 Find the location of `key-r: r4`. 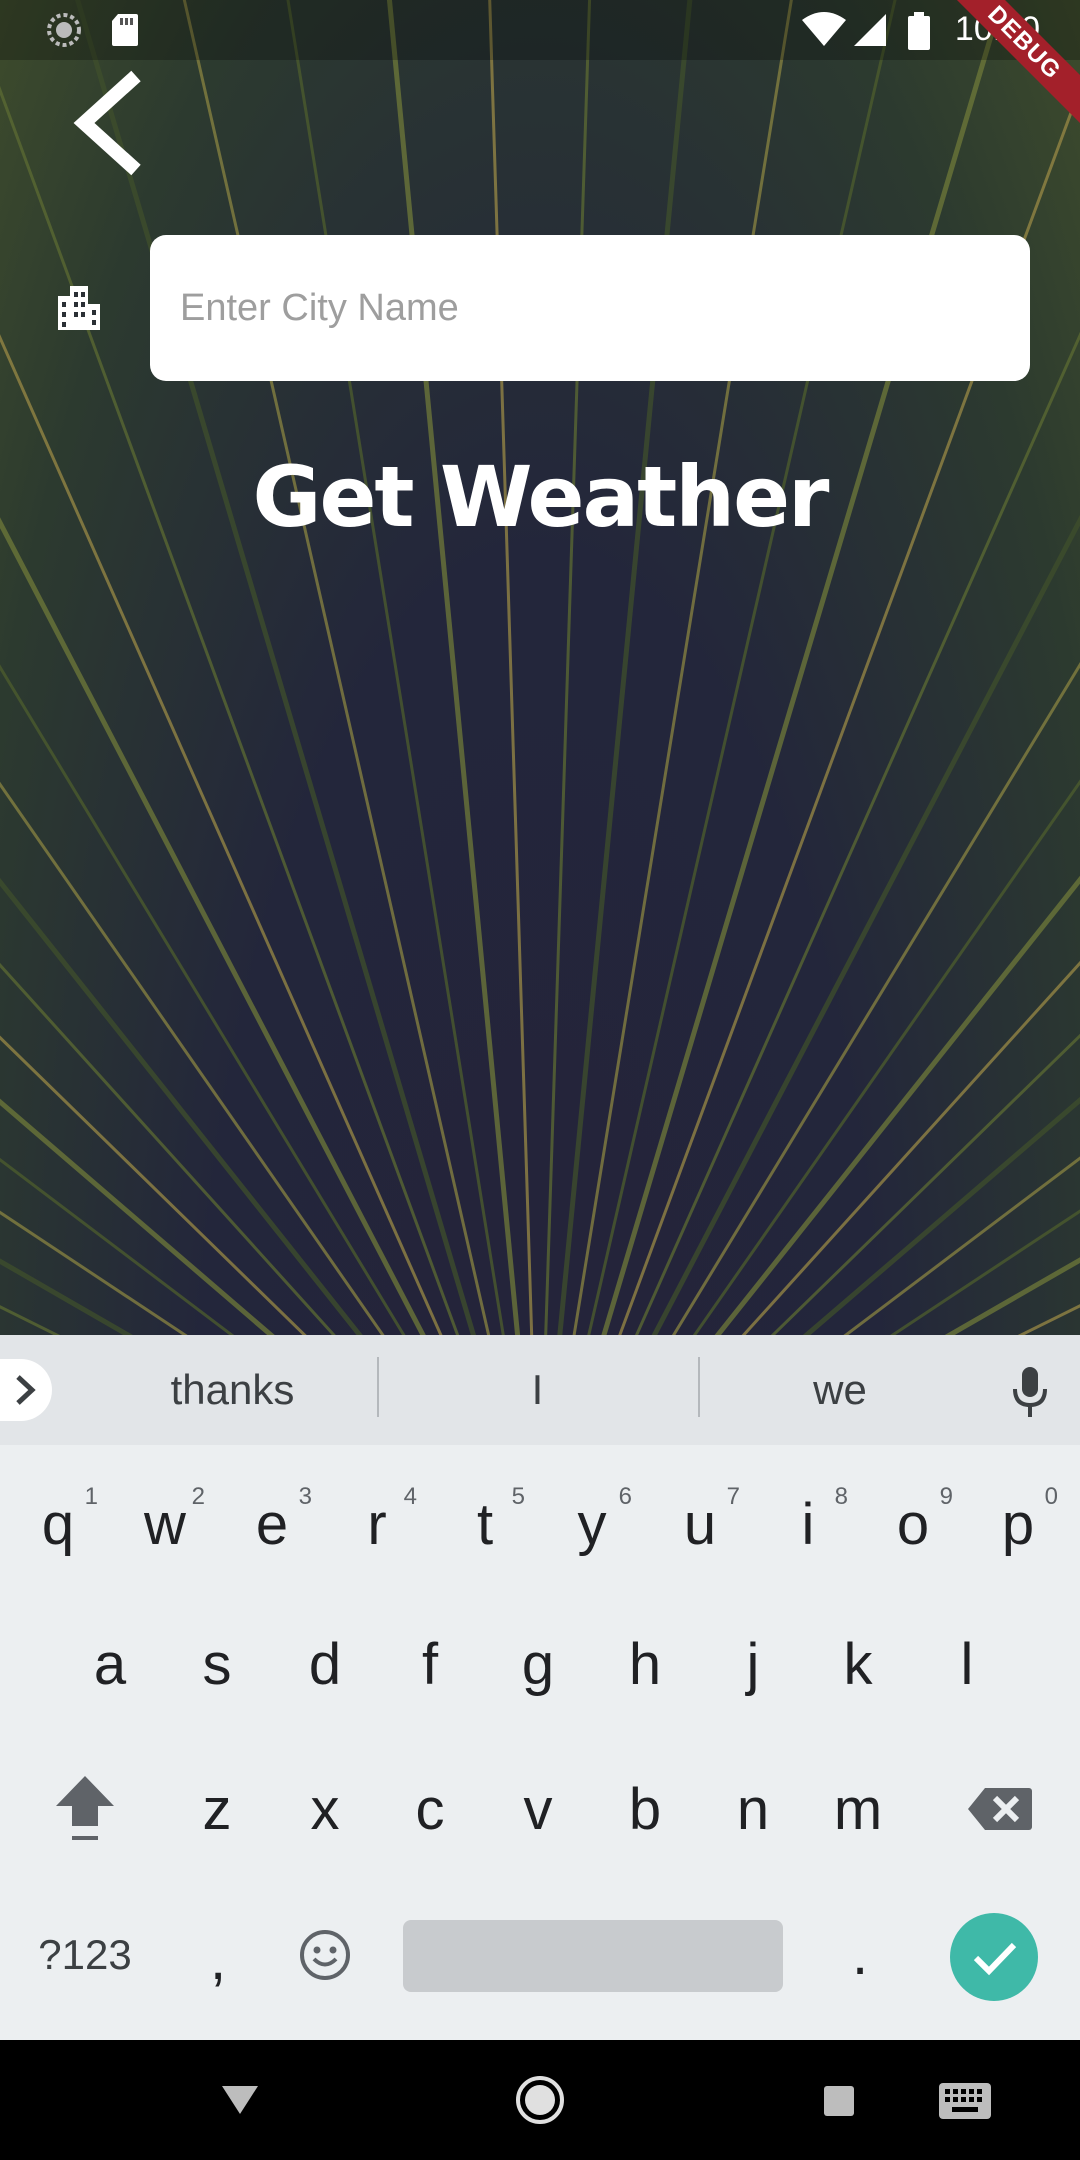

key-r: r4 is located at coordinates (377, 1525).